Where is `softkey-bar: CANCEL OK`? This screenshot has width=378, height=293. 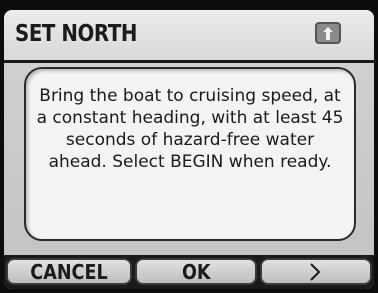
softkey-bar: CANCEL OK is located at coordinates (189, 272).